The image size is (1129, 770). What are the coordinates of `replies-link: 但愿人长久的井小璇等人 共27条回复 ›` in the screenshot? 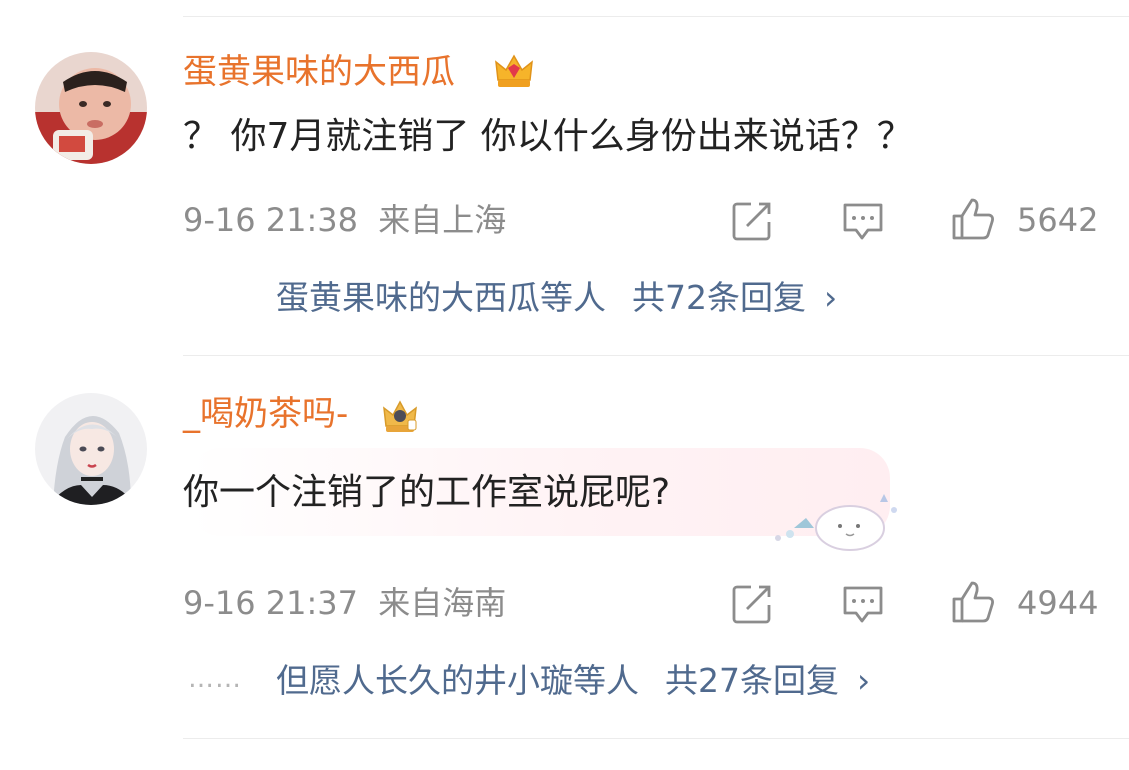 It's located at (573, 681).